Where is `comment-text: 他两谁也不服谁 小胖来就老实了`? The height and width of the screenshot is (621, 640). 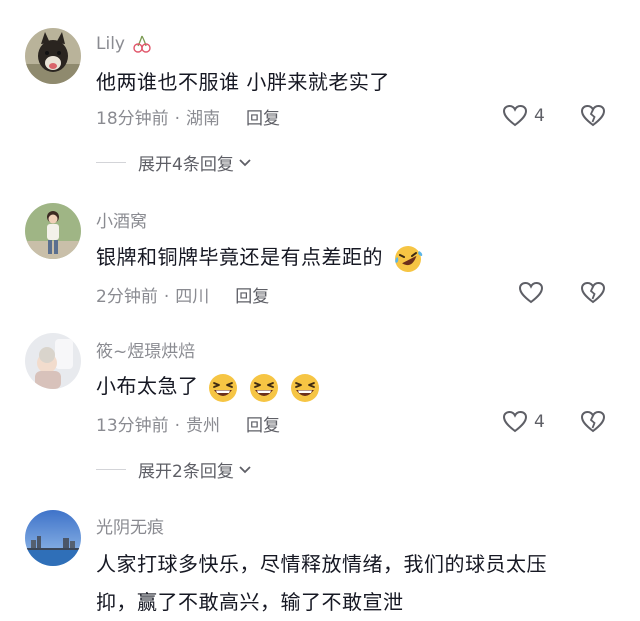
comment-text: 他两谁也不服谁 小胖来就老实了 is located at coordinates (243, 82).